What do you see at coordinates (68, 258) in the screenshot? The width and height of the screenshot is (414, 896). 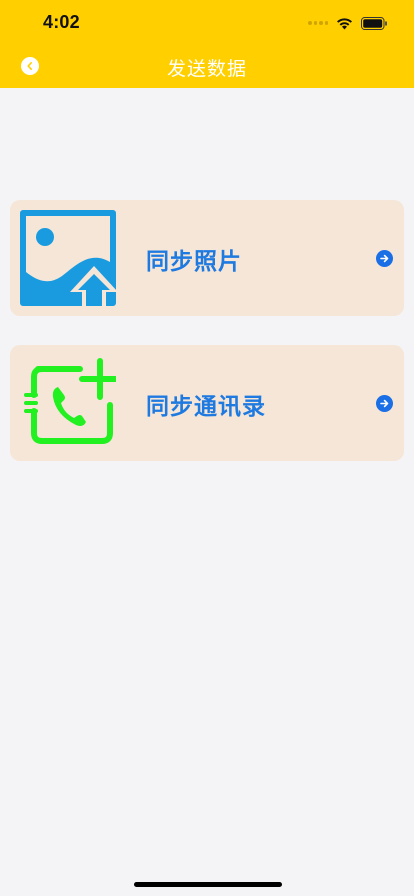 I see `photo-upload-icon` at bounding box center [68, 258].